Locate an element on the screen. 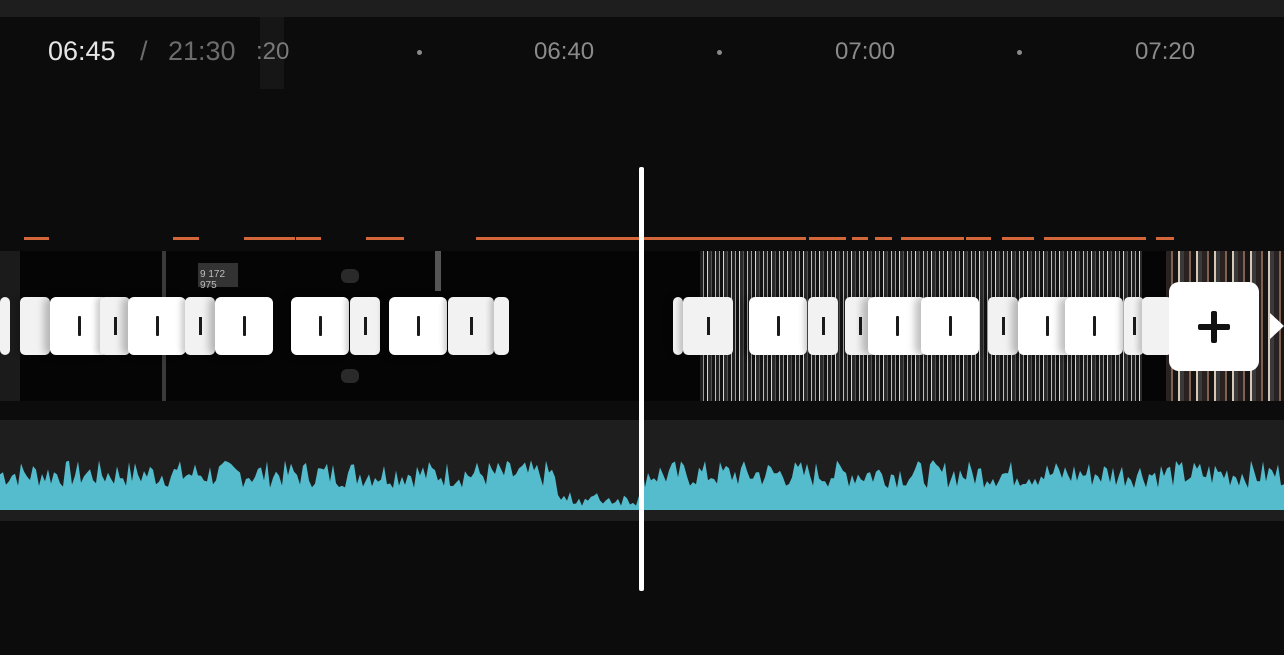 The width and height of the screenshot is (1284, 655). top-bar is located at coordinates (642, 8).